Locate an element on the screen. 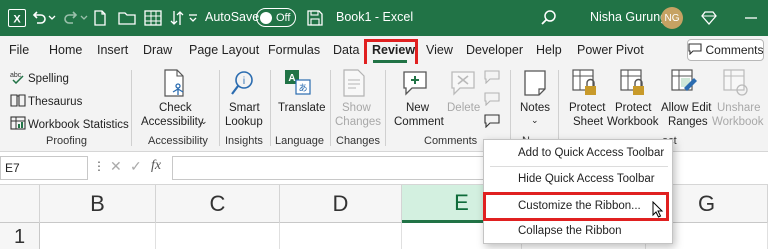  review-tab-highlight is located at coordinates (391, 53).